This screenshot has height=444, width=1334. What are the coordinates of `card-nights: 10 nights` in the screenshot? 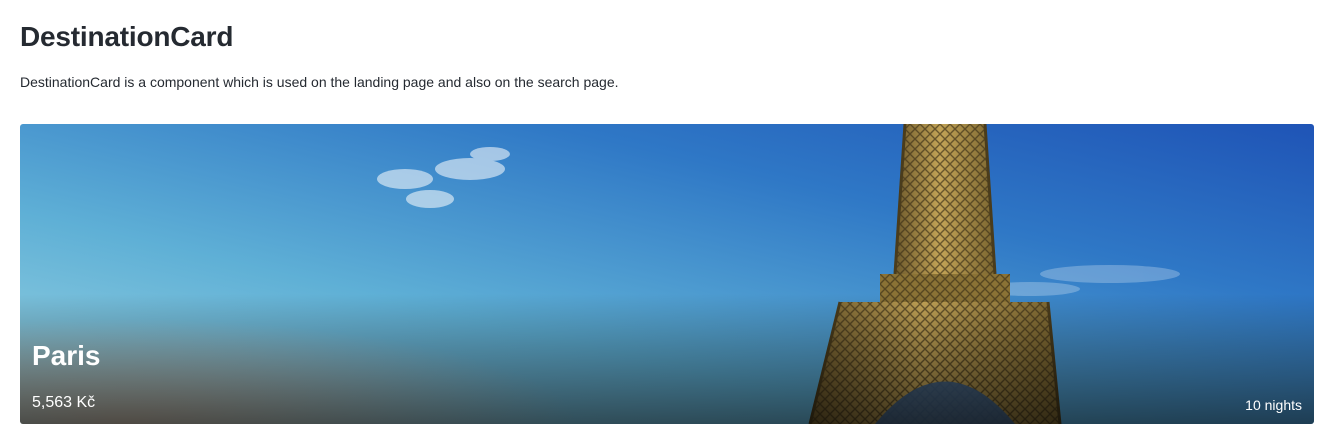 It's located at (1273, 405).